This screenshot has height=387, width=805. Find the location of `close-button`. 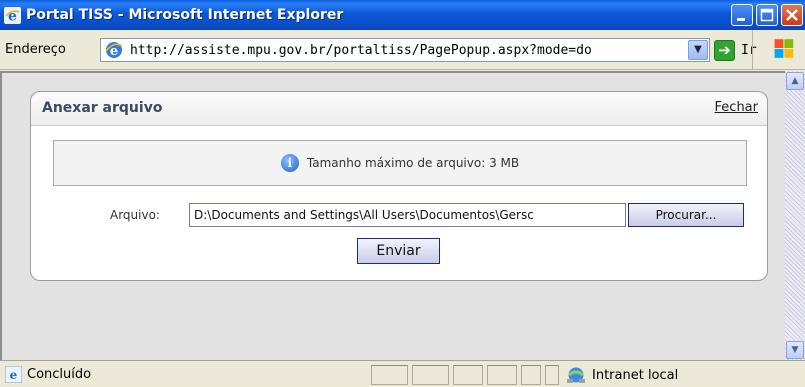

close-button is located at coordinates (792, 15).